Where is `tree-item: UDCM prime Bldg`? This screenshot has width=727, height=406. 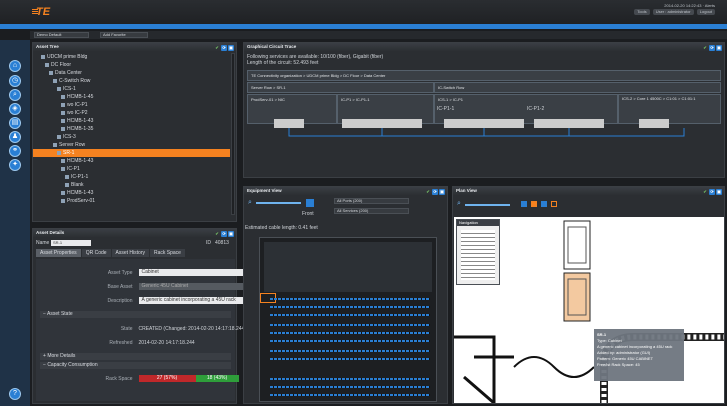 tree-item: UDCM prime Bldg is located at coordinates (131, 57).